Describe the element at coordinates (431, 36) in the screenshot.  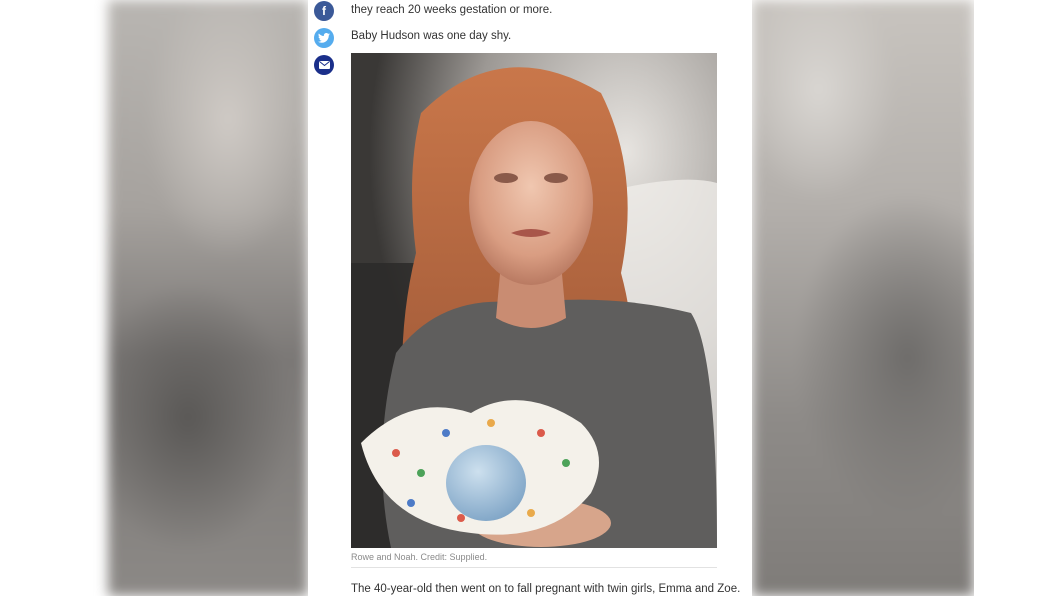
I see `paragraph-hudson: Baby Hudson was one day shy.` at that location.